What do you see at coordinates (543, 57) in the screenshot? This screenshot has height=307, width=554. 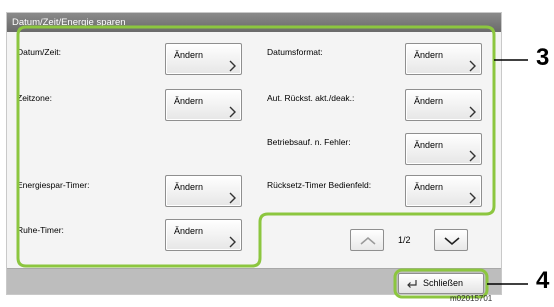 I see `callout-3-number: 3` at bounding box center [543, 57].